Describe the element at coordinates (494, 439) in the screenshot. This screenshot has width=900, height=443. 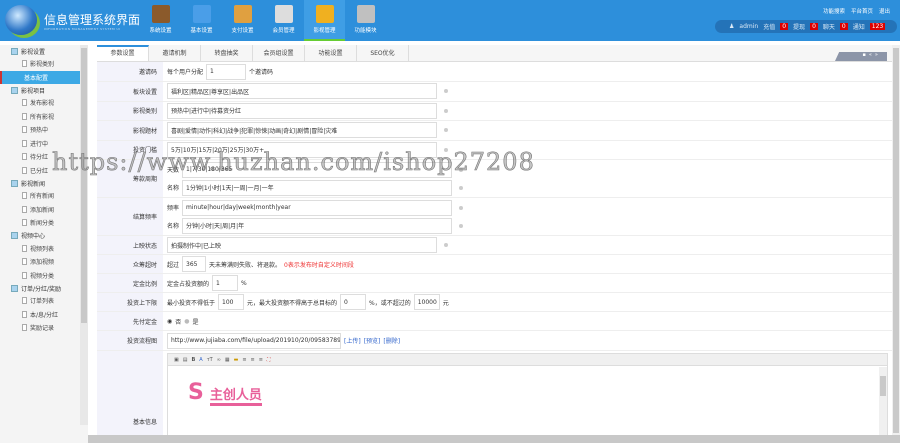
I see `horizontal-scrollbar` at that location.